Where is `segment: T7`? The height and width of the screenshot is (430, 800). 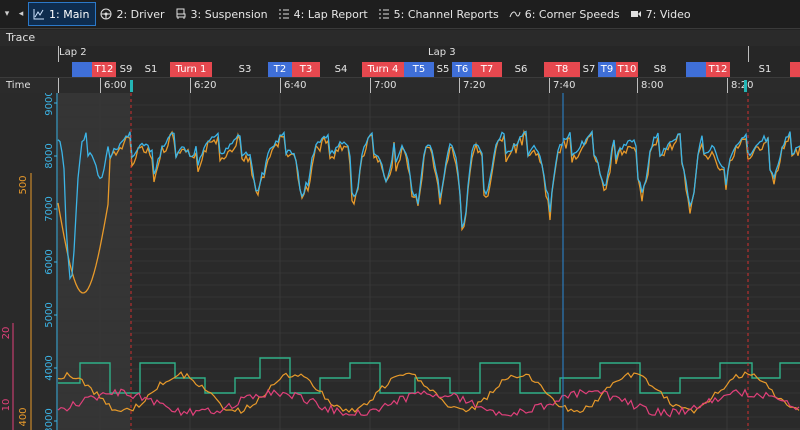 segment: T7 is located at coordinates (487, 69).